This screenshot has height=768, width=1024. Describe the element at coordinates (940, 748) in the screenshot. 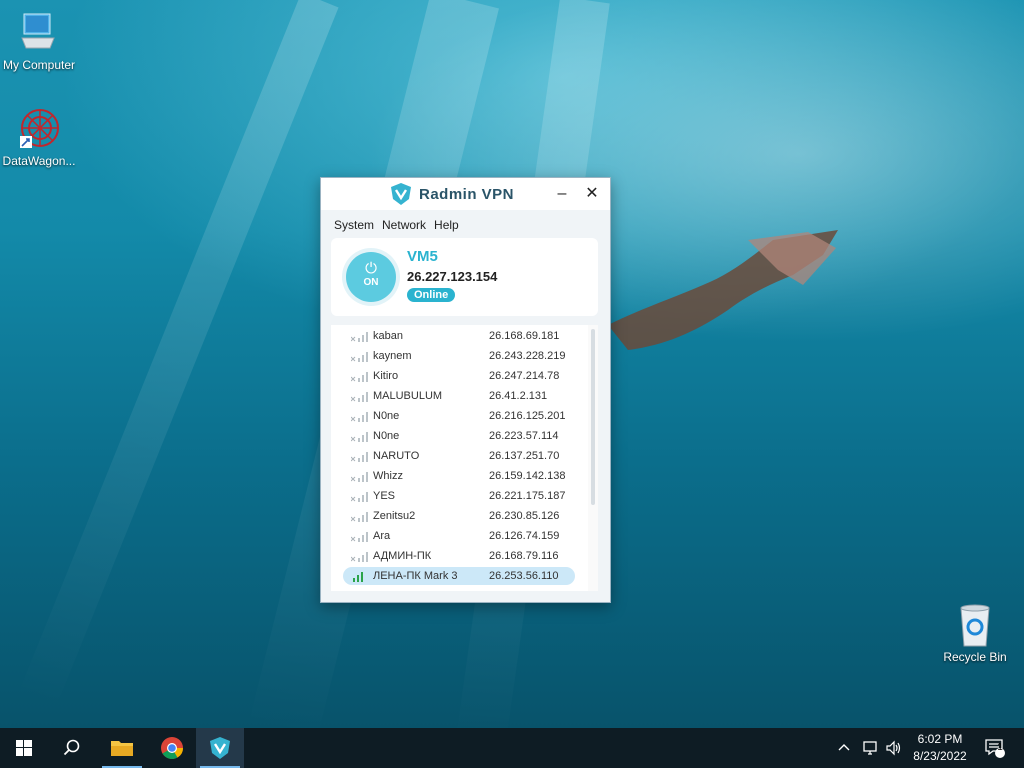

I see `system-clock: 6:02 PM 8/23/2022` at that location.